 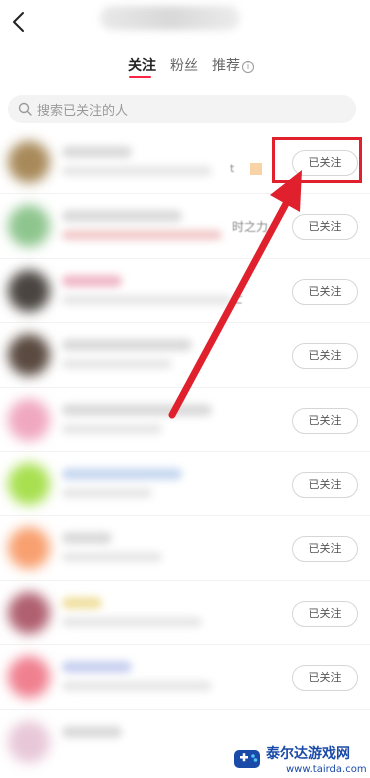 What do you see at coordinates (237, 299) in the screenshot?
I see `description-fragment: 亡` at bounding box center [237, 299].